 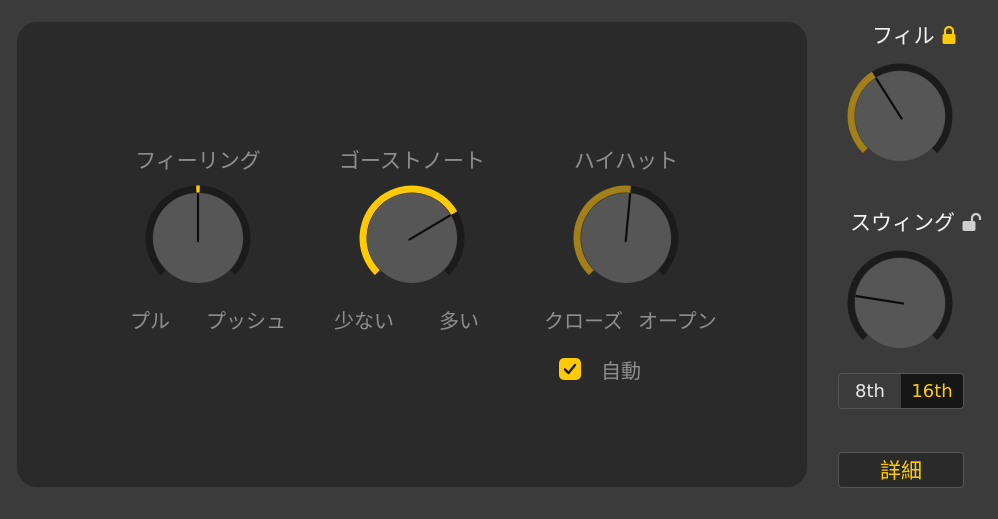 I want to click on swing-label-row: スウィング, so click(x=916, y=222).